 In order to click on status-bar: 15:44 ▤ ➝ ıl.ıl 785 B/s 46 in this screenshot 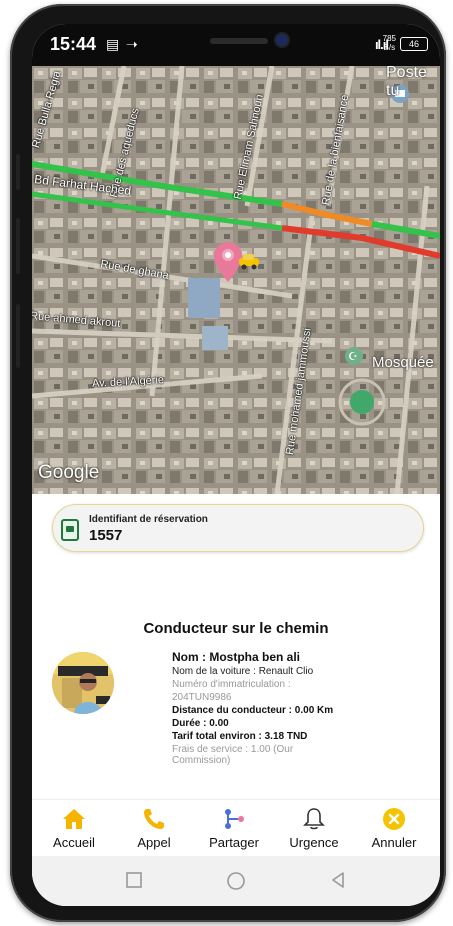, I will do `click(236, 45)`.